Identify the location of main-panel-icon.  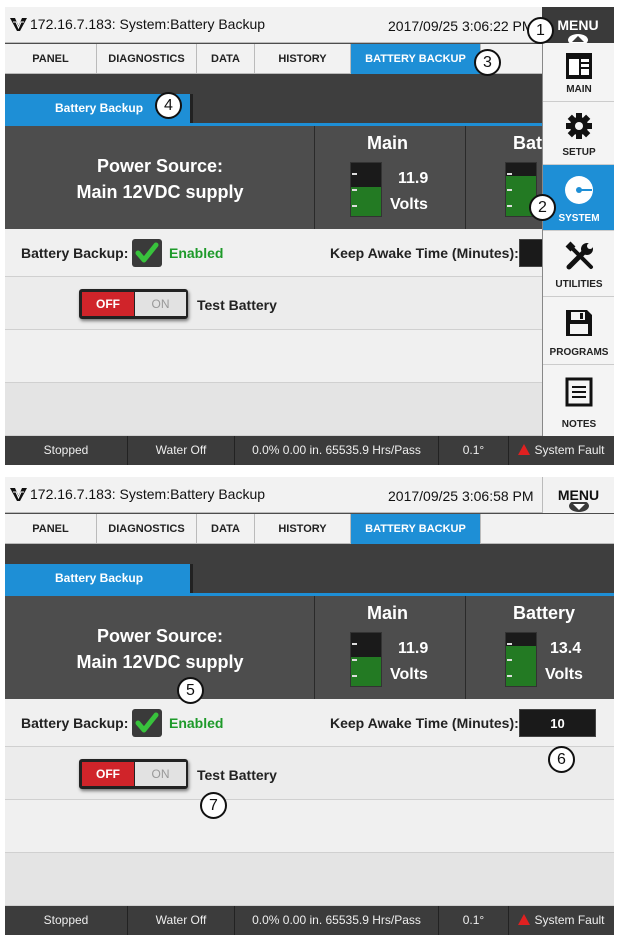
(579, 66).